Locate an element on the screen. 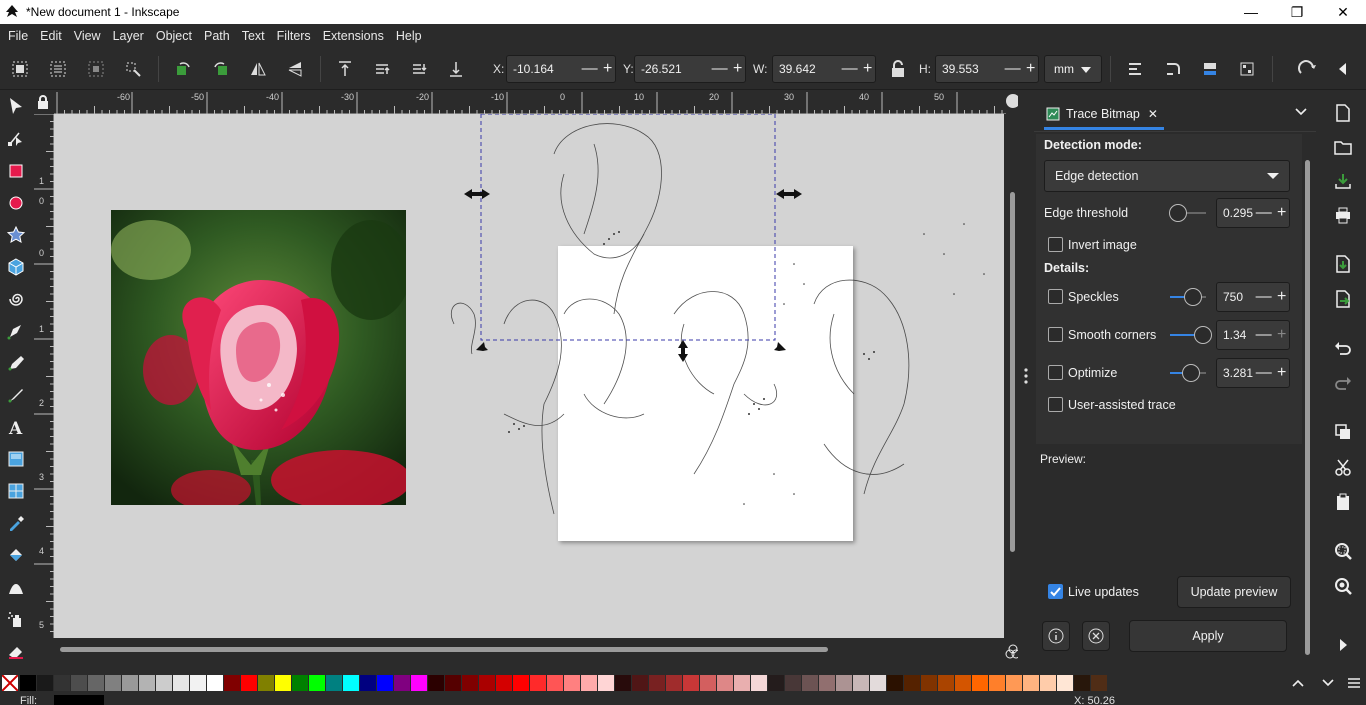  spiral-tool-icon is located at coordinates (16, 299).